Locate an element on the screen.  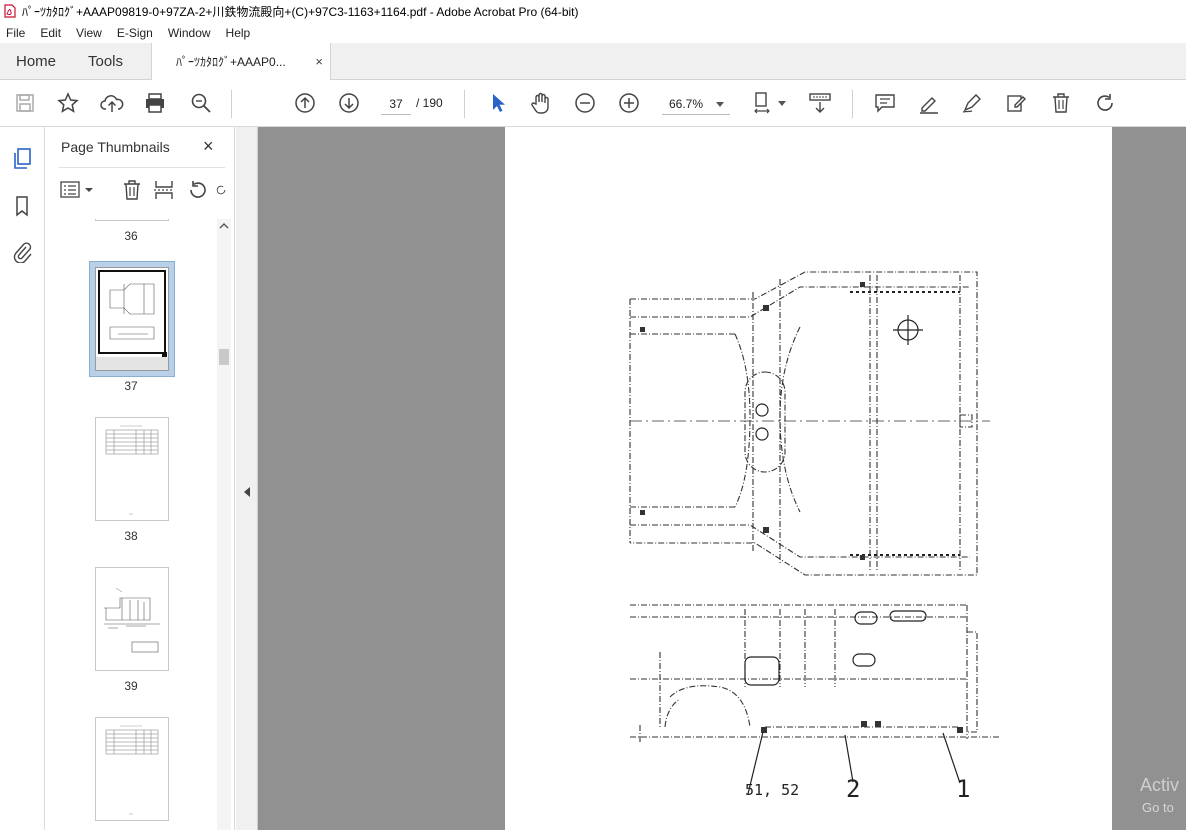
callout-label-51-52: 51, 52 is located at coordinates (772, 790).